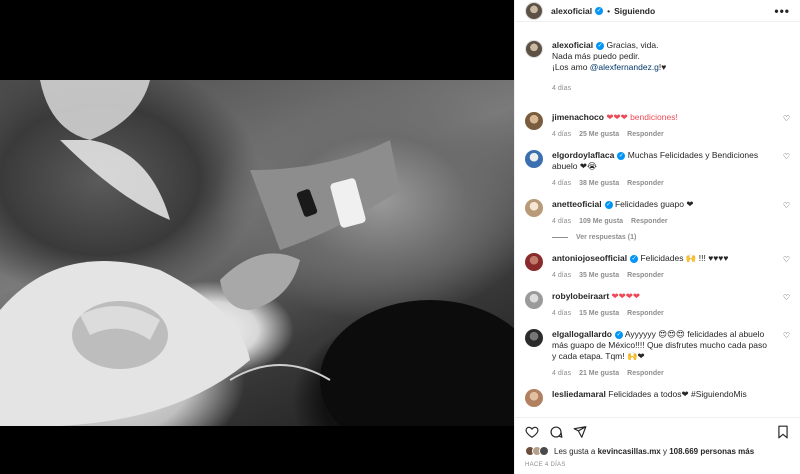 The width and height of the screenshot is (800, 474). Describe the element at coordinates (534, 49) in the screenshot. I see `caption-avatar` at that location.